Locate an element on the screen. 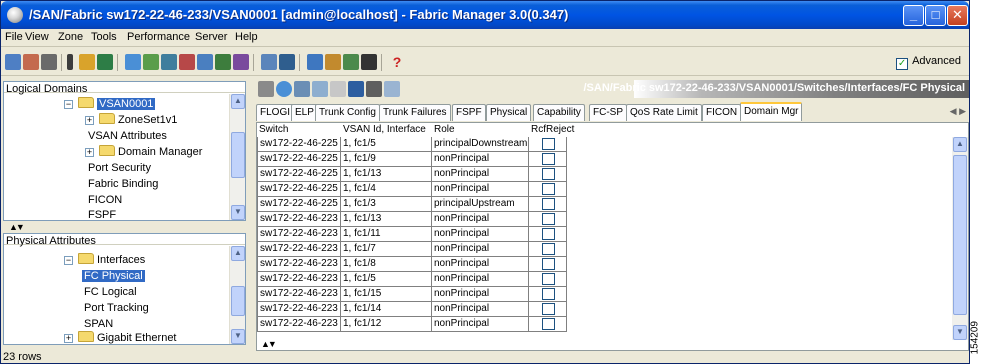  table-row: sw172-22-46-223 1, fc1/8 nonPrincipal is located at coordinates (412, 264).